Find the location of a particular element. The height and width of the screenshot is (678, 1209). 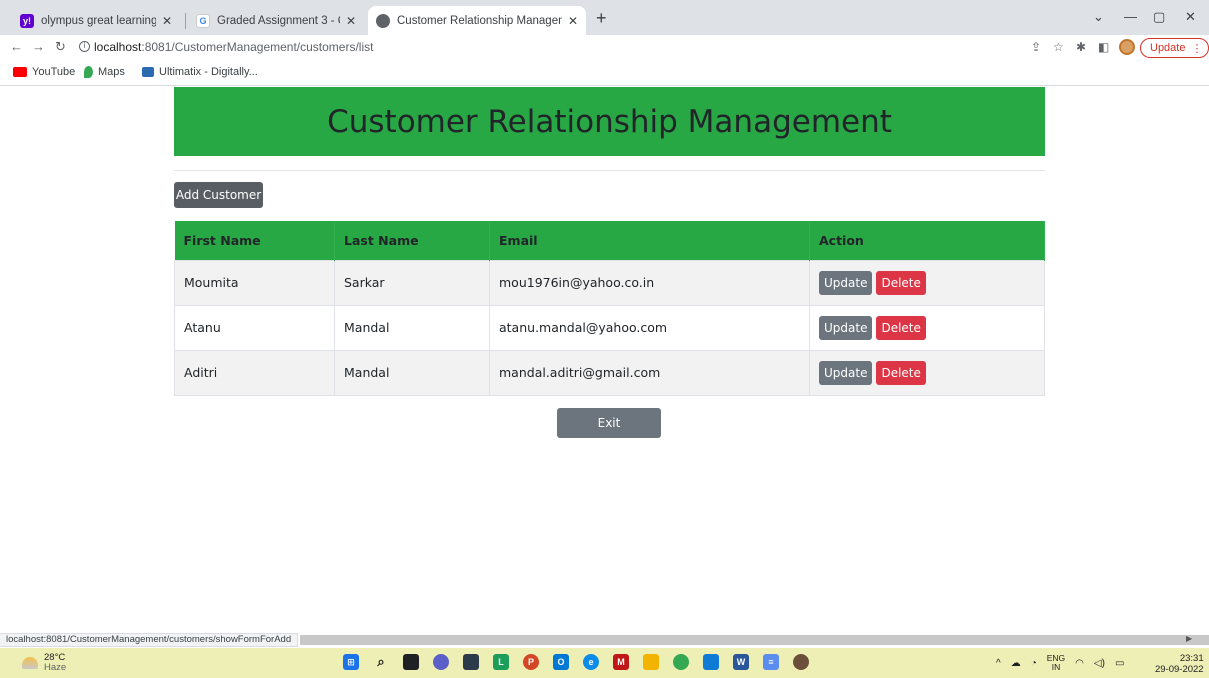

page-header: Customer Relationship Management is located at coordinates (609, 121).